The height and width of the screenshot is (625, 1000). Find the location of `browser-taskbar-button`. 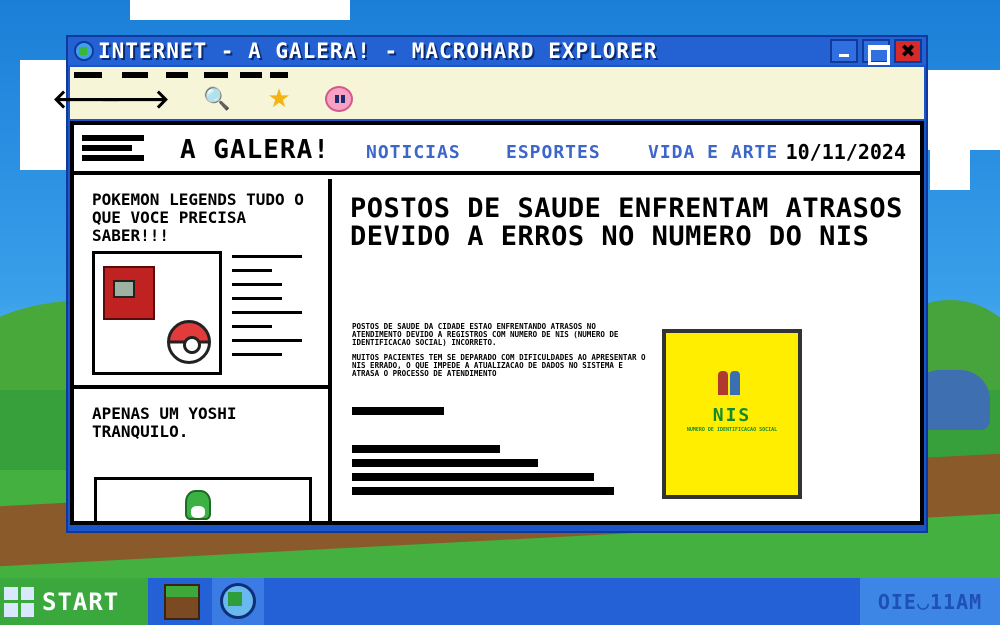

browser-taskbar-button is located at coordinates (238, 601).